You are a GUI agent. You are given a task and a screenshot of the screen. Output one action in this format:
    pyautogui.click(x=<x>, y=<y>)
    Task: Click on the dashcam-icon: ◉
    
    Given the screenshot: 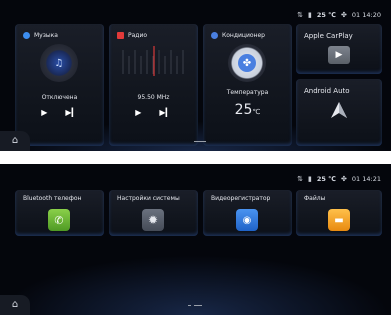 What is the action you would take?
    pyautogui.click(x=247, y=220)
    